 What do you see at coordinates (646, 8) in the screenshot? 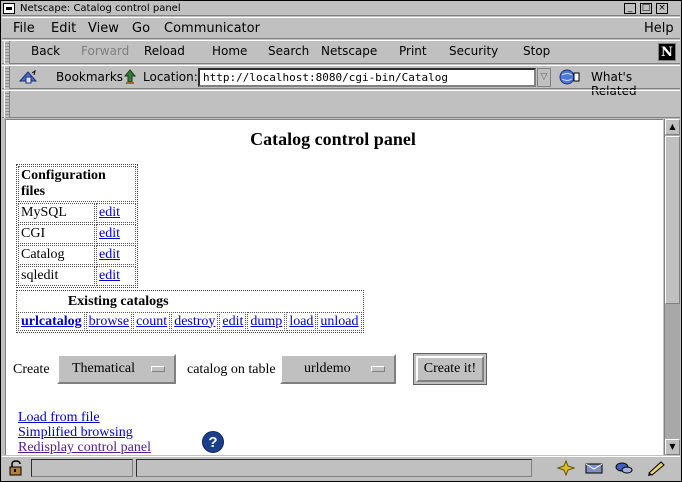
I see `maximize-button: □` at bounding box center [646, 8].